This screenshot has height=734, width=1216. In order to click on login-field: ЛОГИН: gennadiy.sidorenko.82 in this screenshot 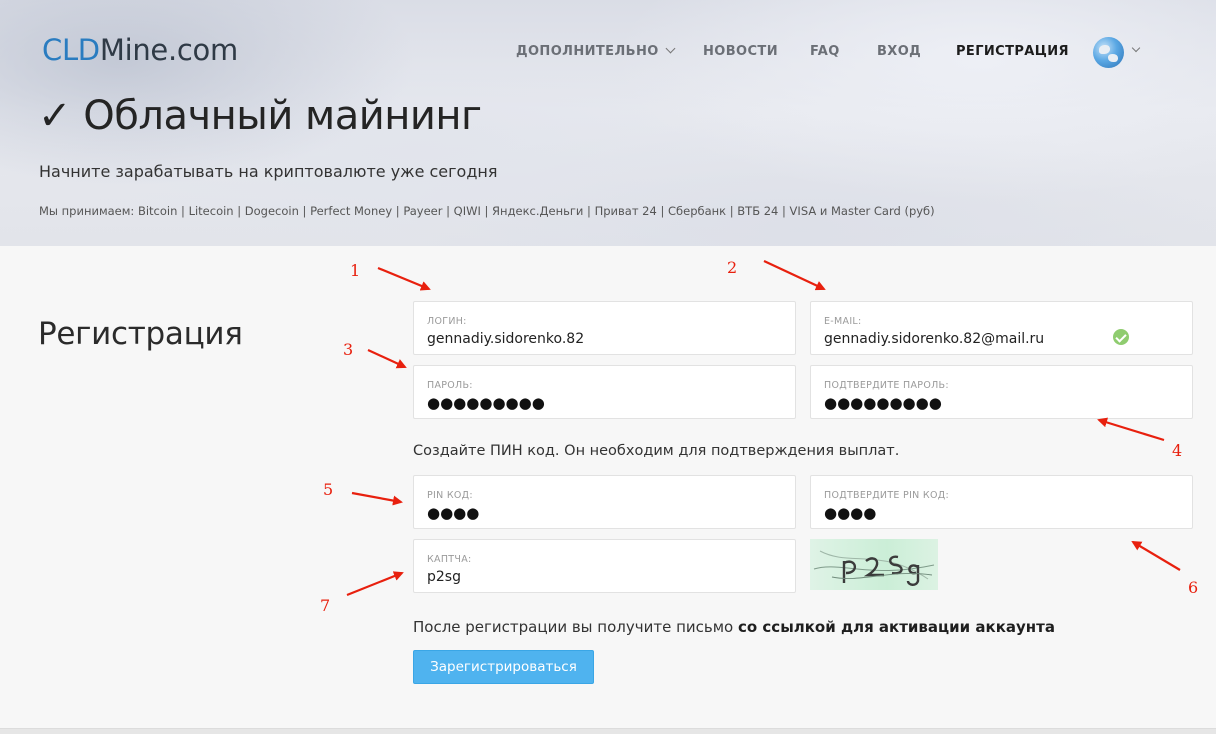, I will do `click(604, 328)`.